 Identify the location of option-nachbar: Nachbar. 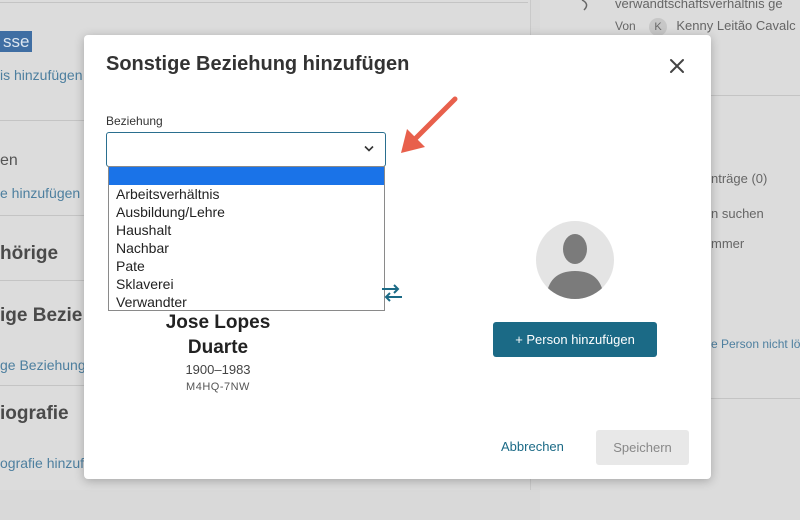
(246, 248).